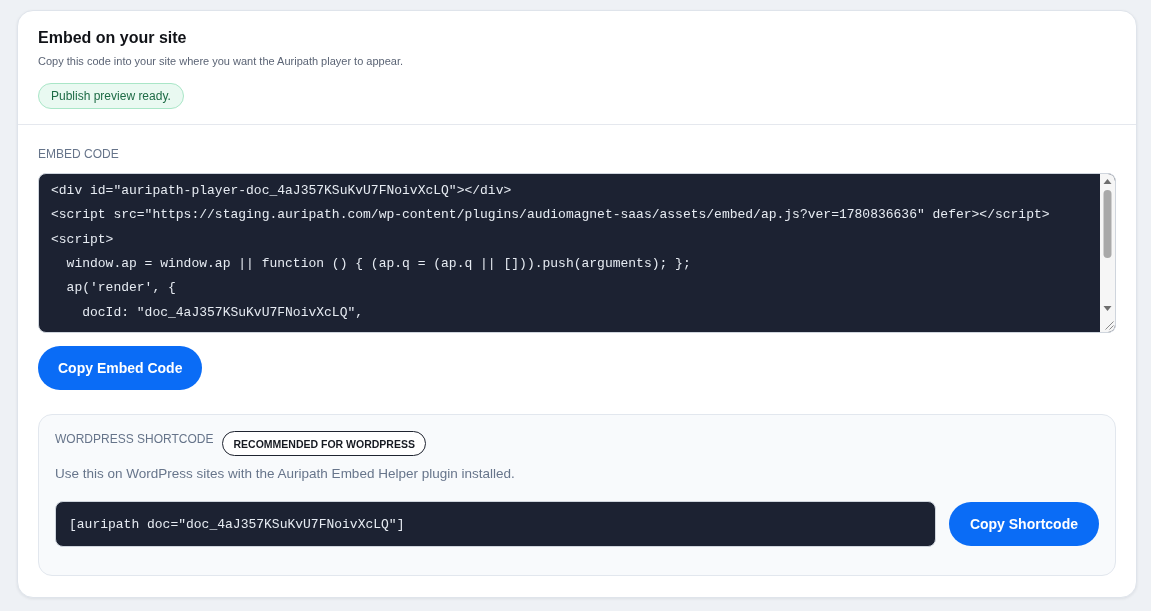  What do you see at coordinates (1023, 524) in the screenshot?
I see `copy-shortcode-button: Copy Shortcode` at bounding box center [1023, 524].